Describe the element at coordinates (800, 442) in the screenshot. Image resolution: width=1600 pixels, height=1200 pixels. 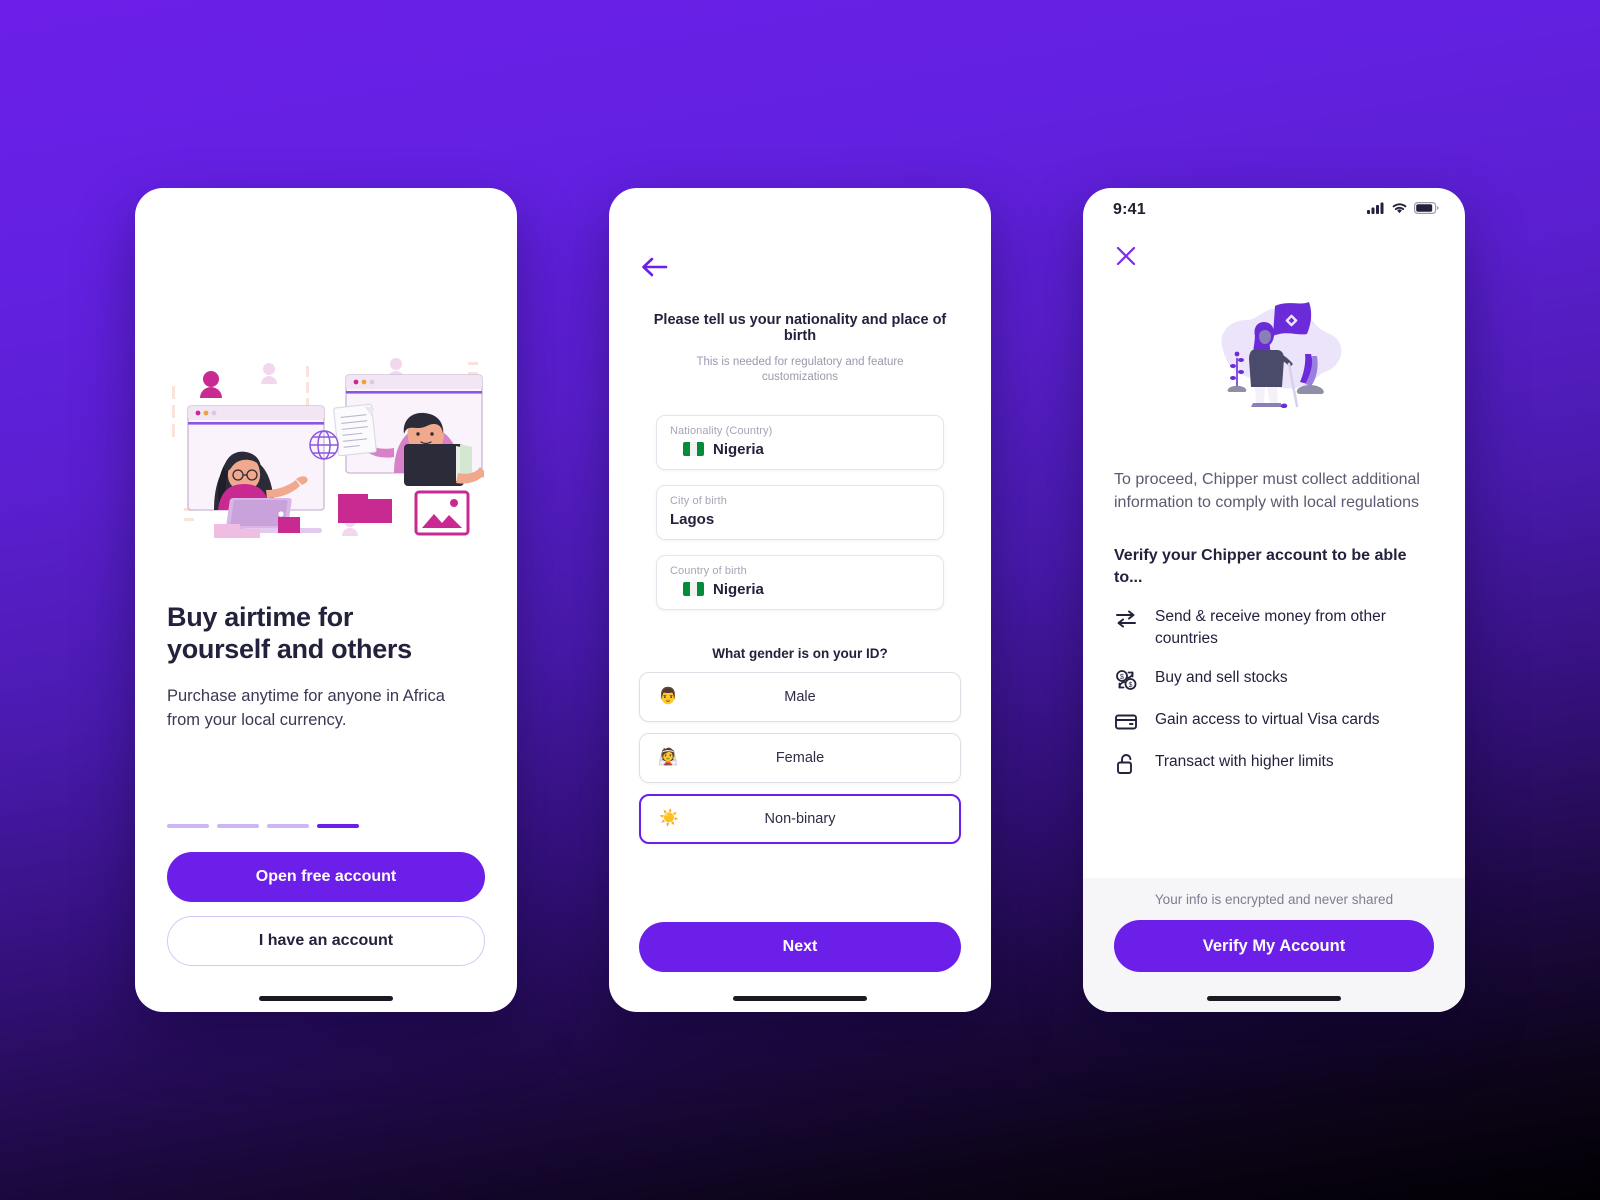
I see `nationality-field: Nationality (Country) Nigeria` at that location.